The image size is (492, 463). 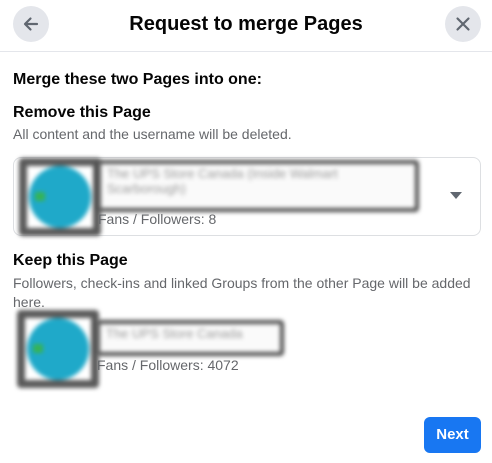 What do you see at coordinates (60, 197) in the screenshot?
I see `remove-page-avatar` at bounding box center [60, 197].